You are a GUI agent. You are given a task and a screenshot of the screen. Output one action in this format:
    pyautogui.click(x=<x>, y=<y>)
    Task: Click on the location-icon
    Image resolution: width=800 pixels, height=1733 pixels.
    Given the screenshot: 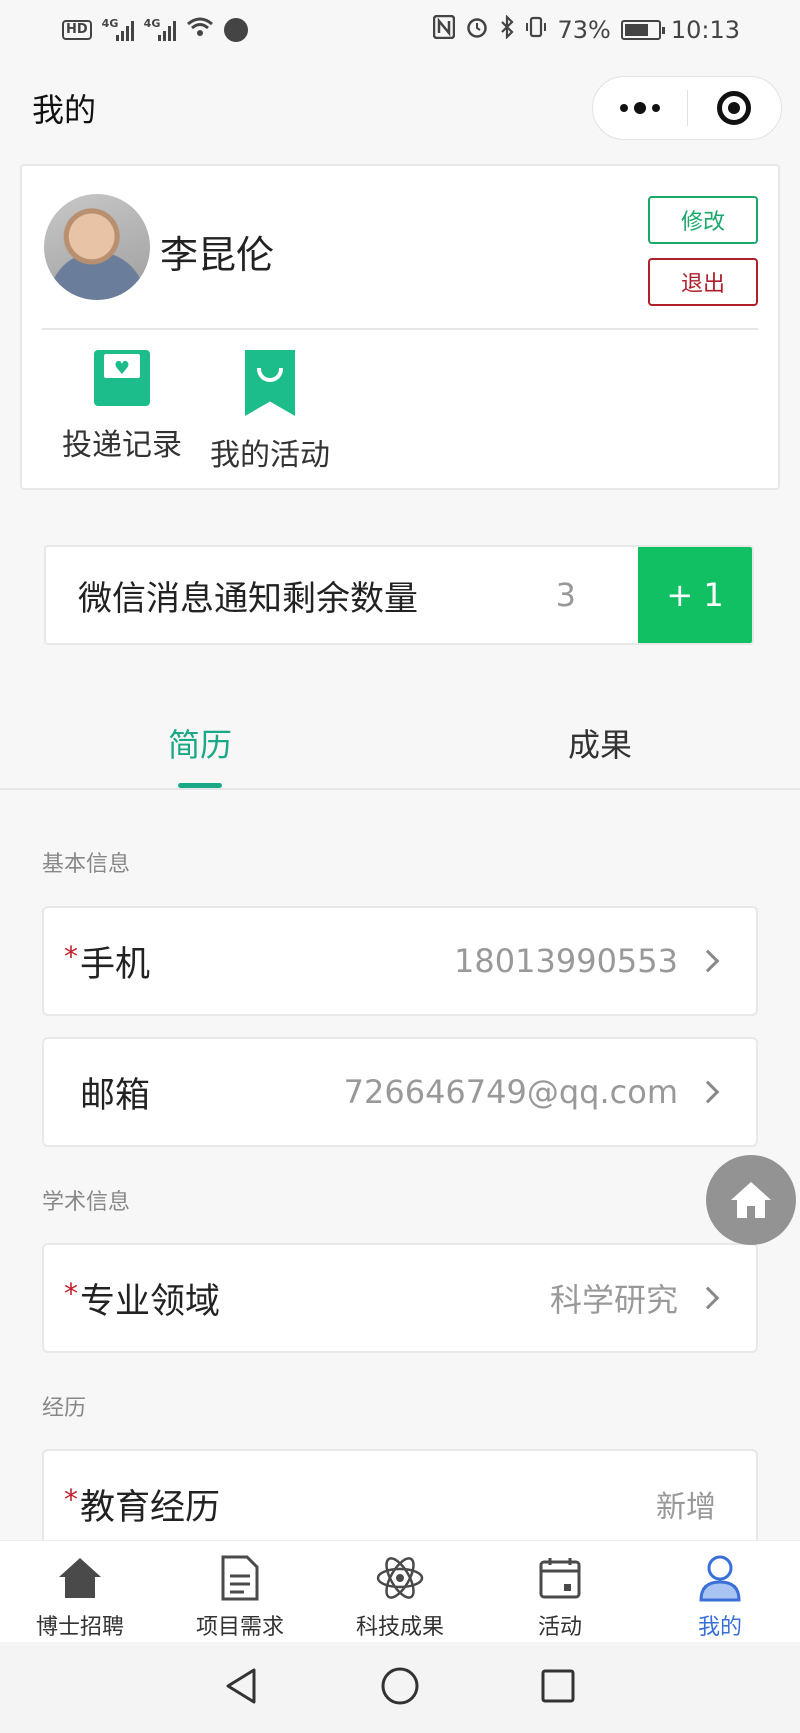 What is the action you would take?
    pyautogui.click(x=235, y=30)
    